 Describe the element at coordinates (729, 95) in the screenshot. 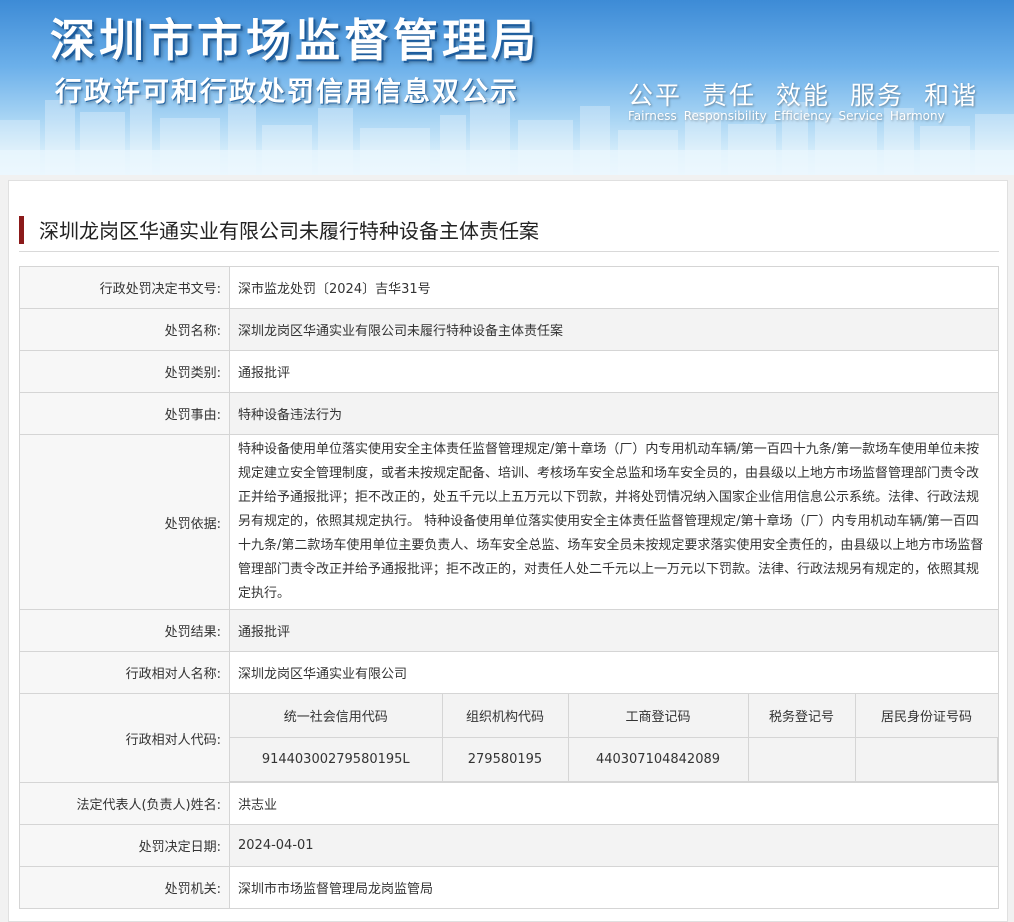

I see `slogan-cn-item: 责任` at that location.